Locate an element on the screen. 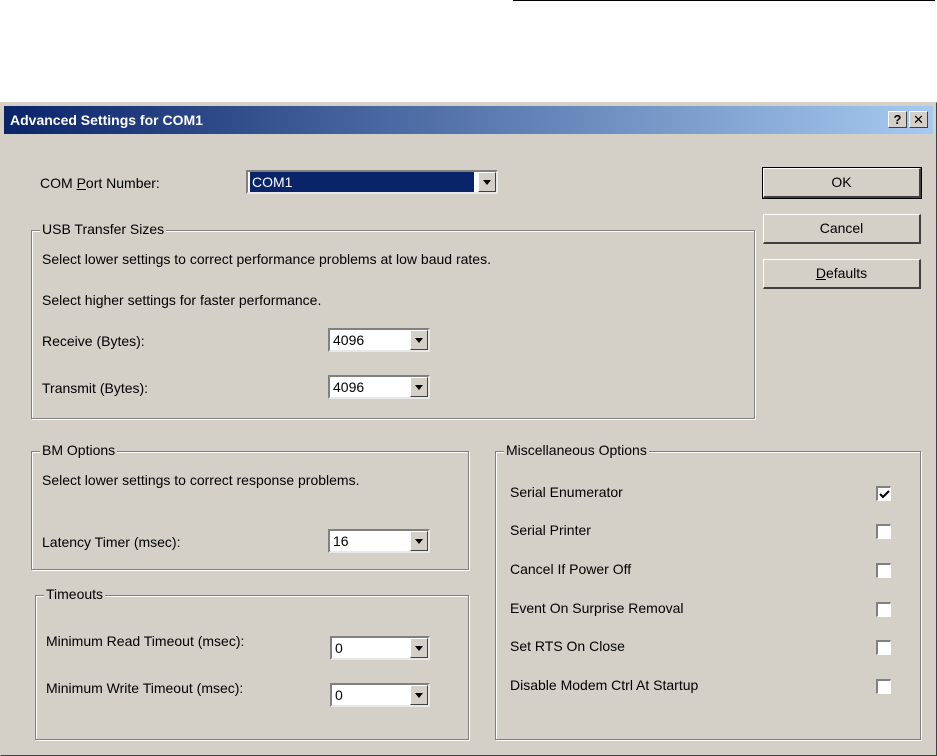  com-port-value: COM1 is located at coordinates (362, 182).